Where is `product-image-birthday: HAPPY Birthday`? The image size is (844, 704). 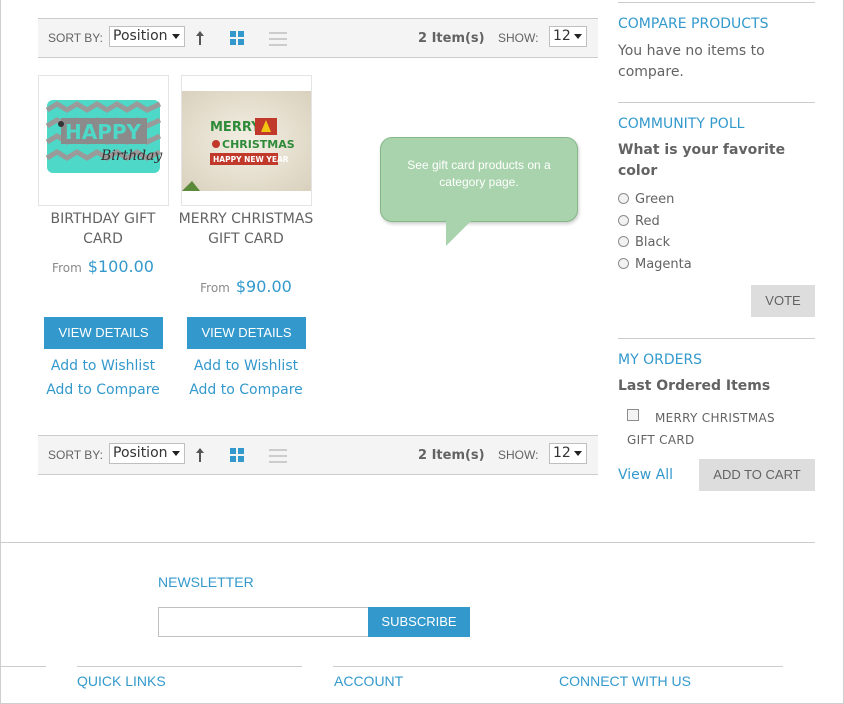 product-image-birthday: HAPPY Birthday is located at coordinates (103, 140).